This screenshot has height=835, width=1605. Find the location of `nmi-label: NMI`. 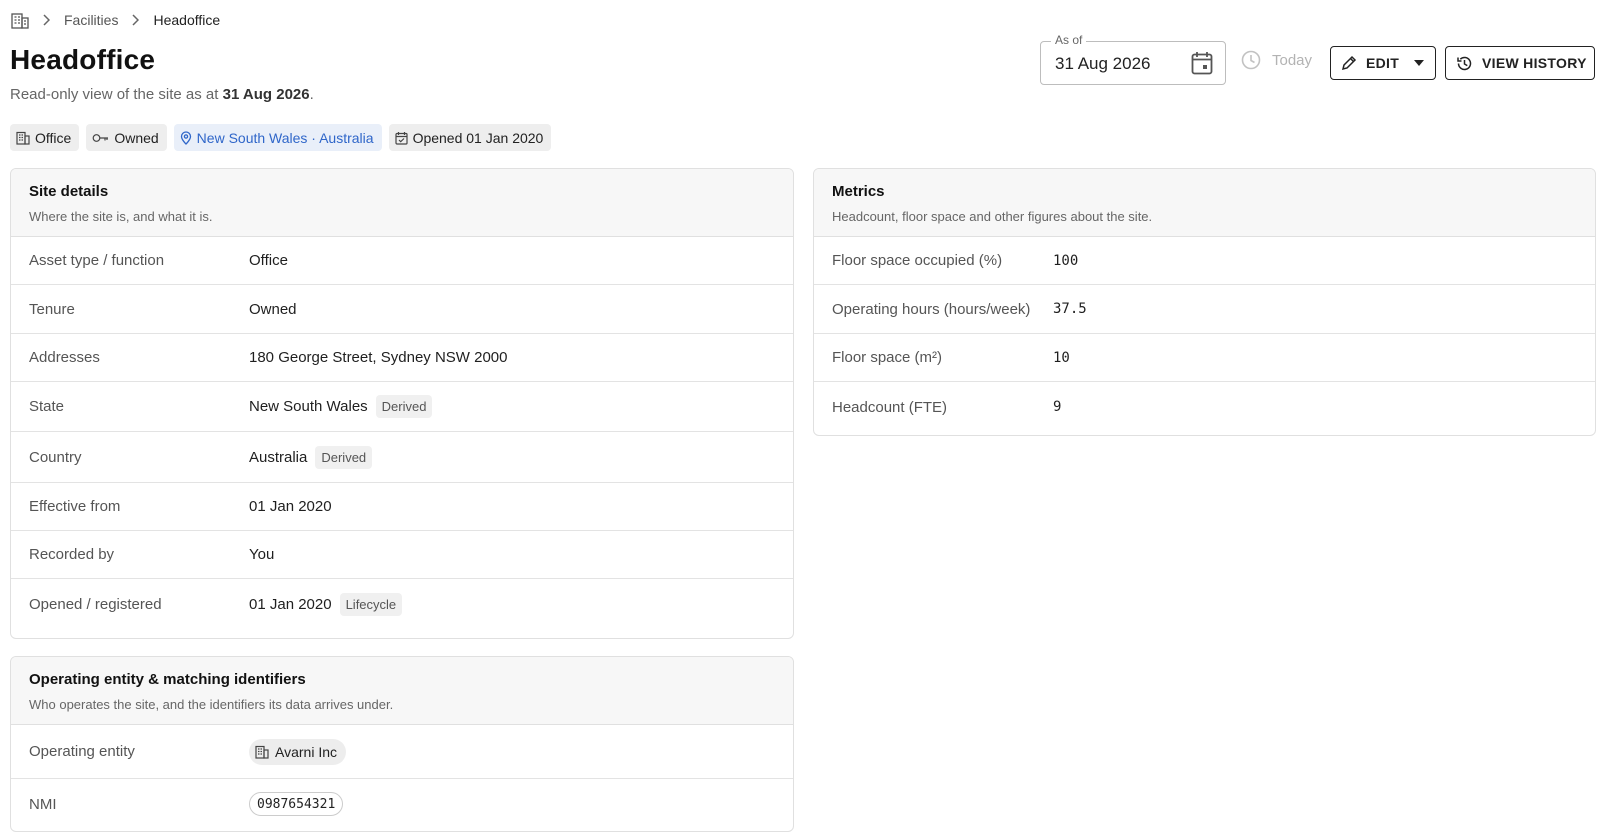

nmi-label: NMI is located at coordinates (43, 804).